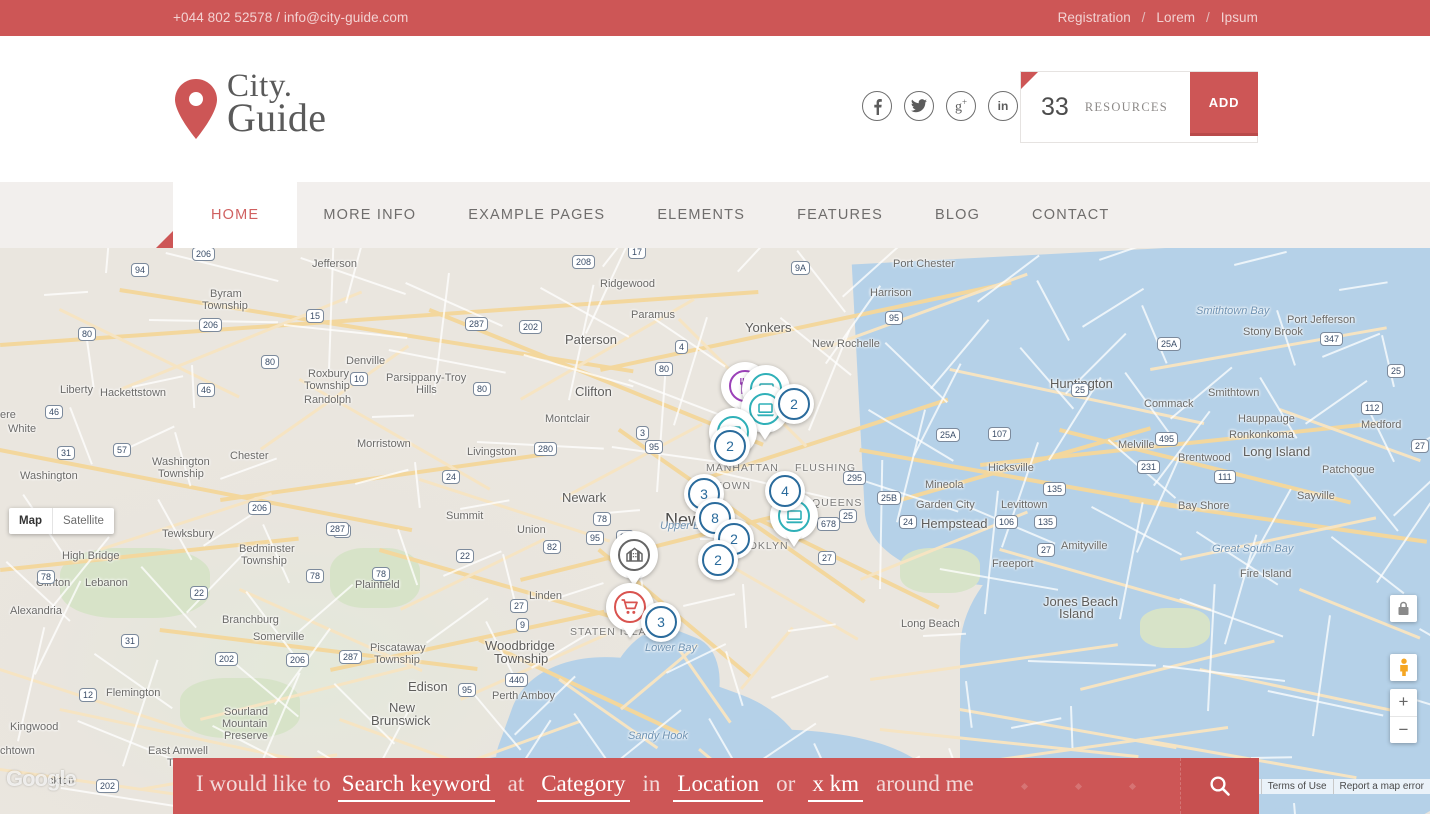 Image resolution: width=1430 pixels, height=814 pixels. I want to click on route-shield: 22, so click(465, 556).